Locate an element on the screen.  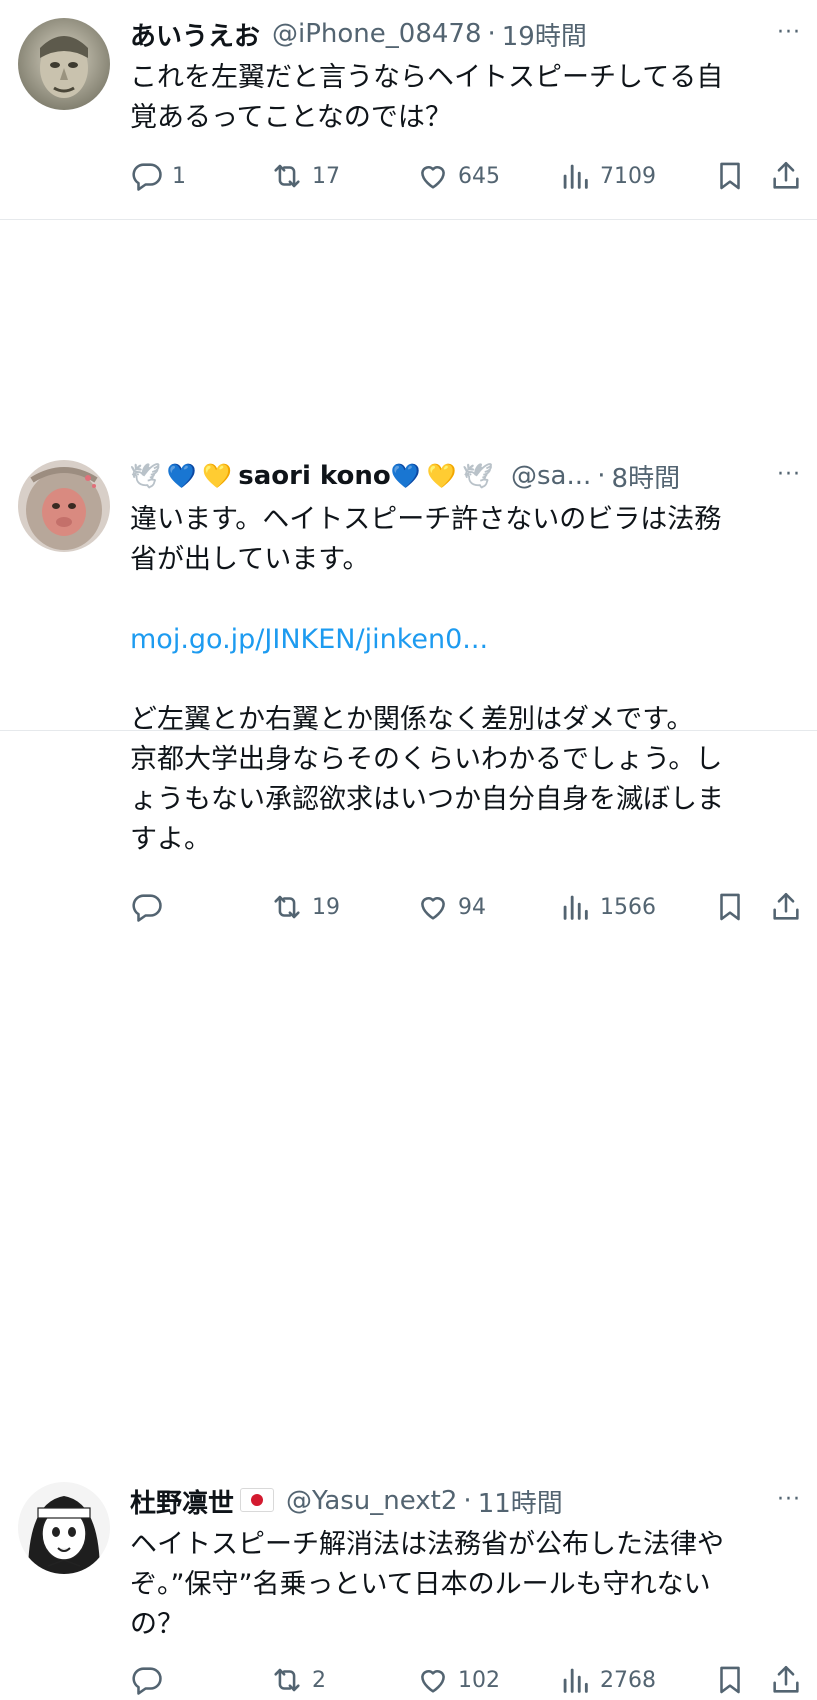
post-time: 19時間 is located at coordinates (544, 34).